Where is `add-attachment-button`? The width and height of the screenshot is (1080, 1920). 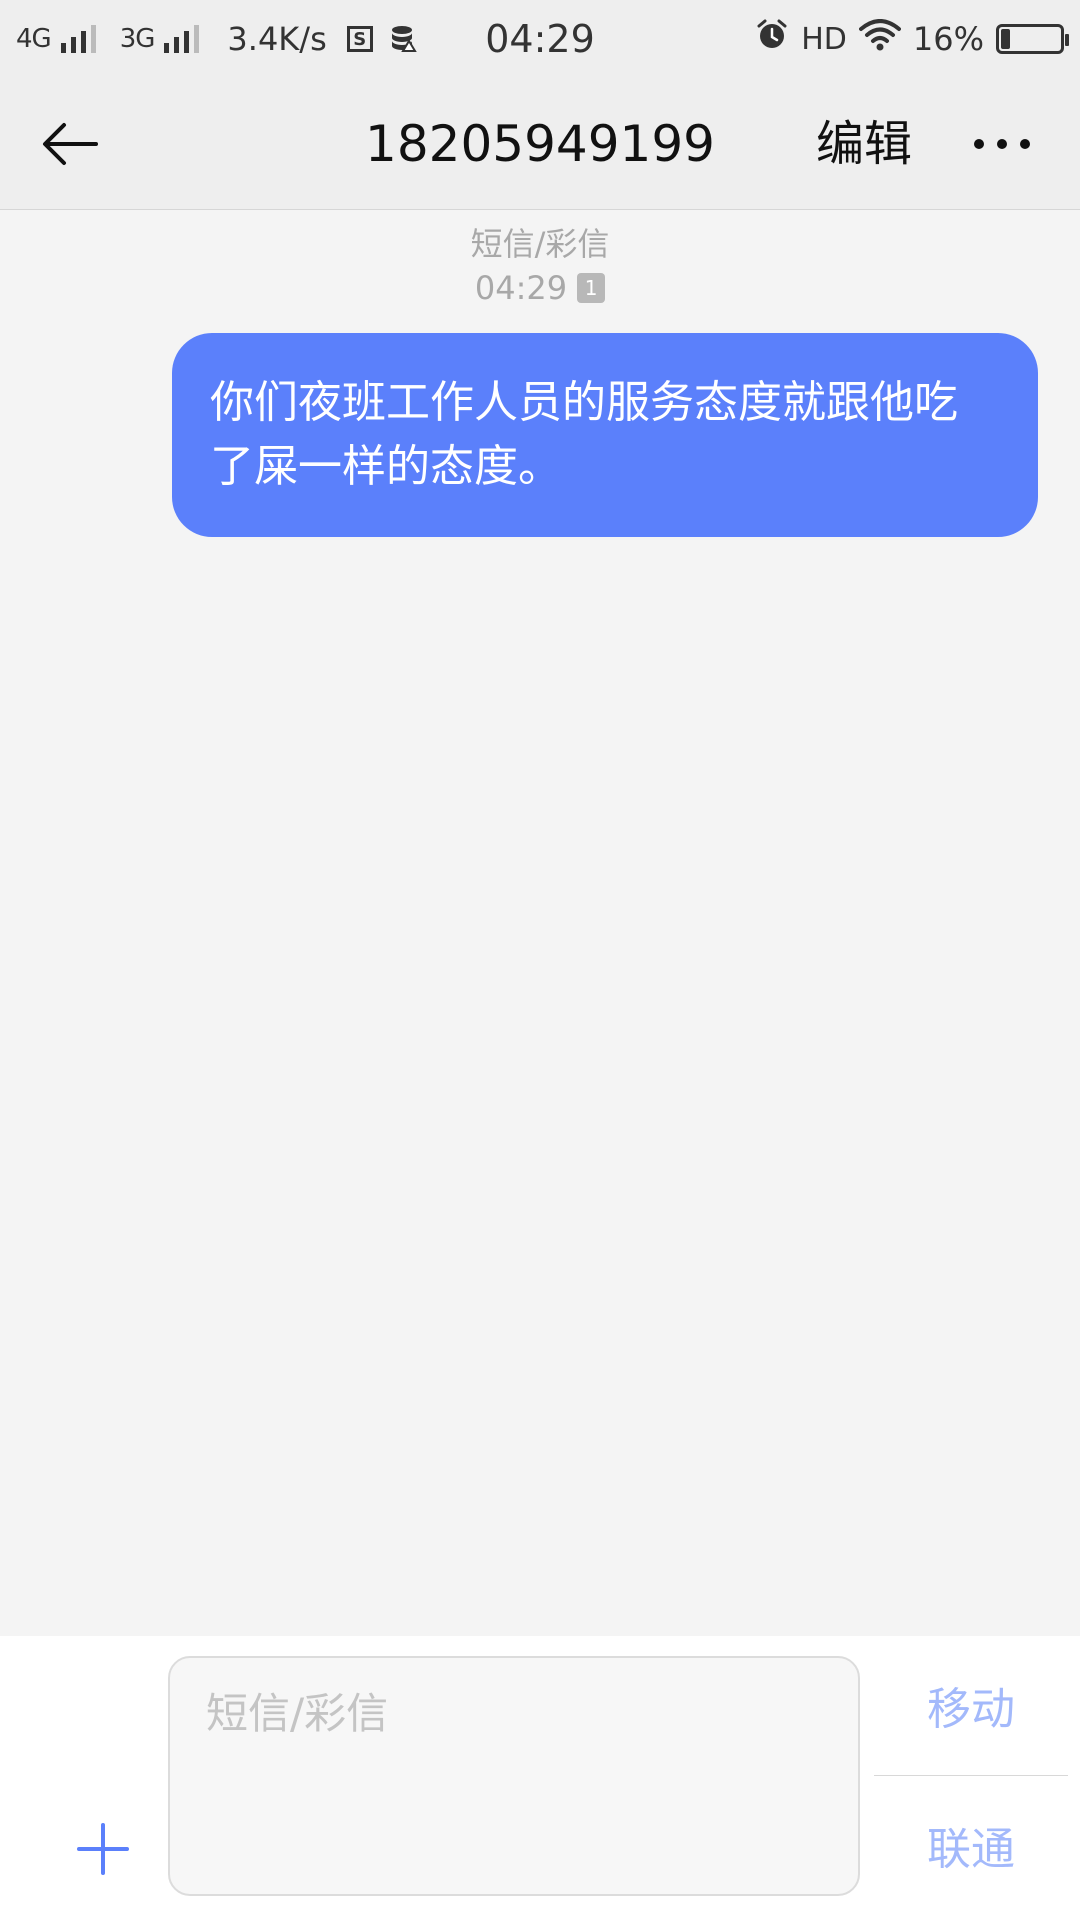
add-attachment-button is located at coordinates (103, 1849).